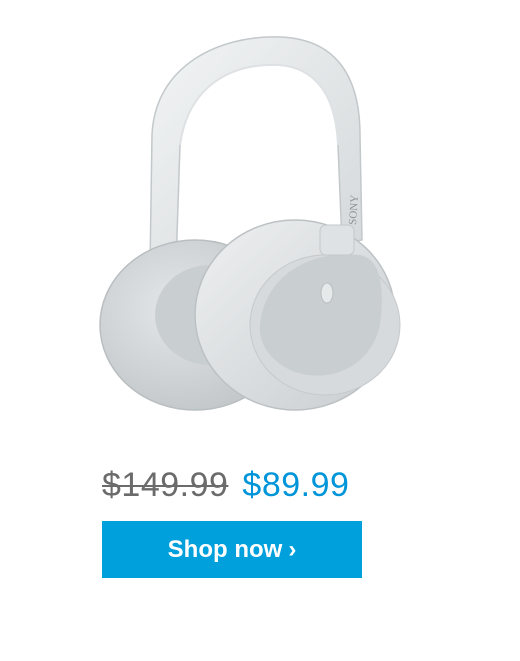 The height and width of the screenshot is (661, 520). Describe the element at coordinates (296, 484) in the screenshot. I see `sale-price: $89.99` at that location.